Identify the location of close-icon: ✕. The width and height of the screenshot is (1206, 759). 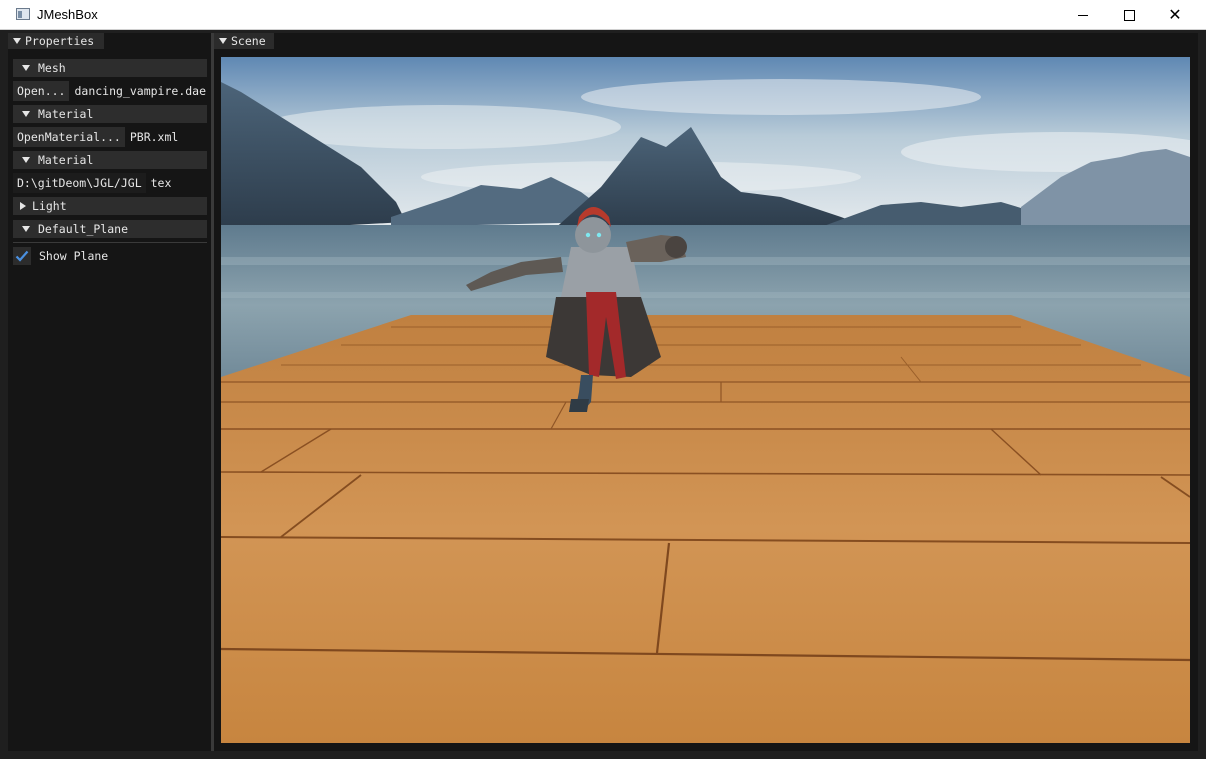
(1175, 14).